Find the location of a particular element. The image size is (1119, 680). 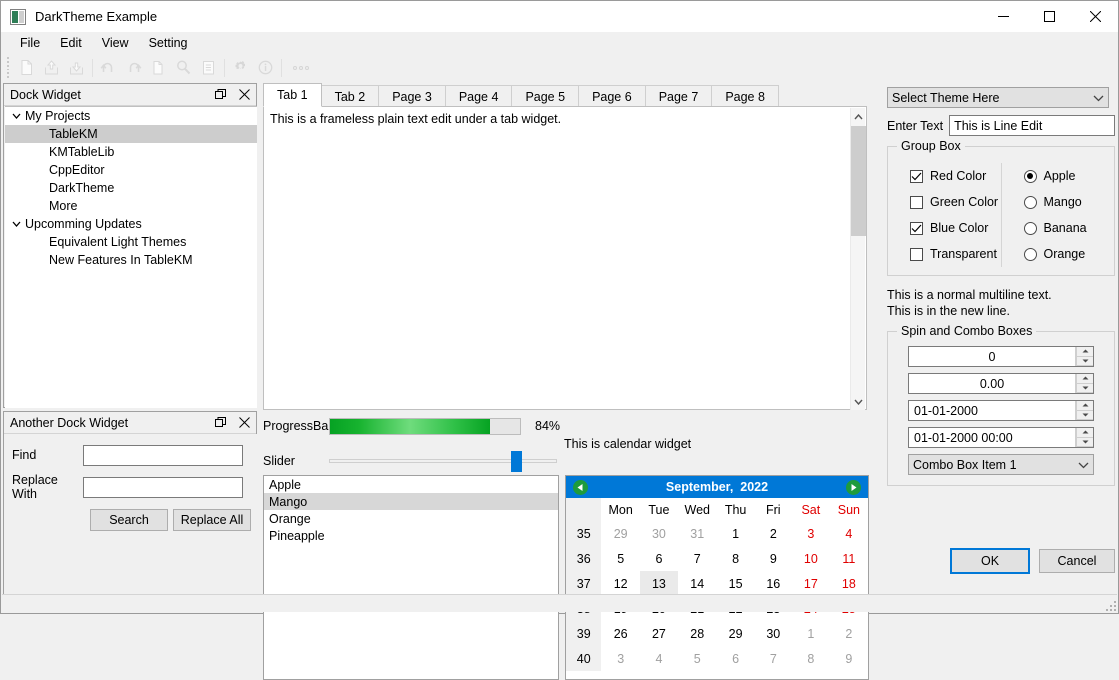

download-icon is located at coordinates (76, 68).